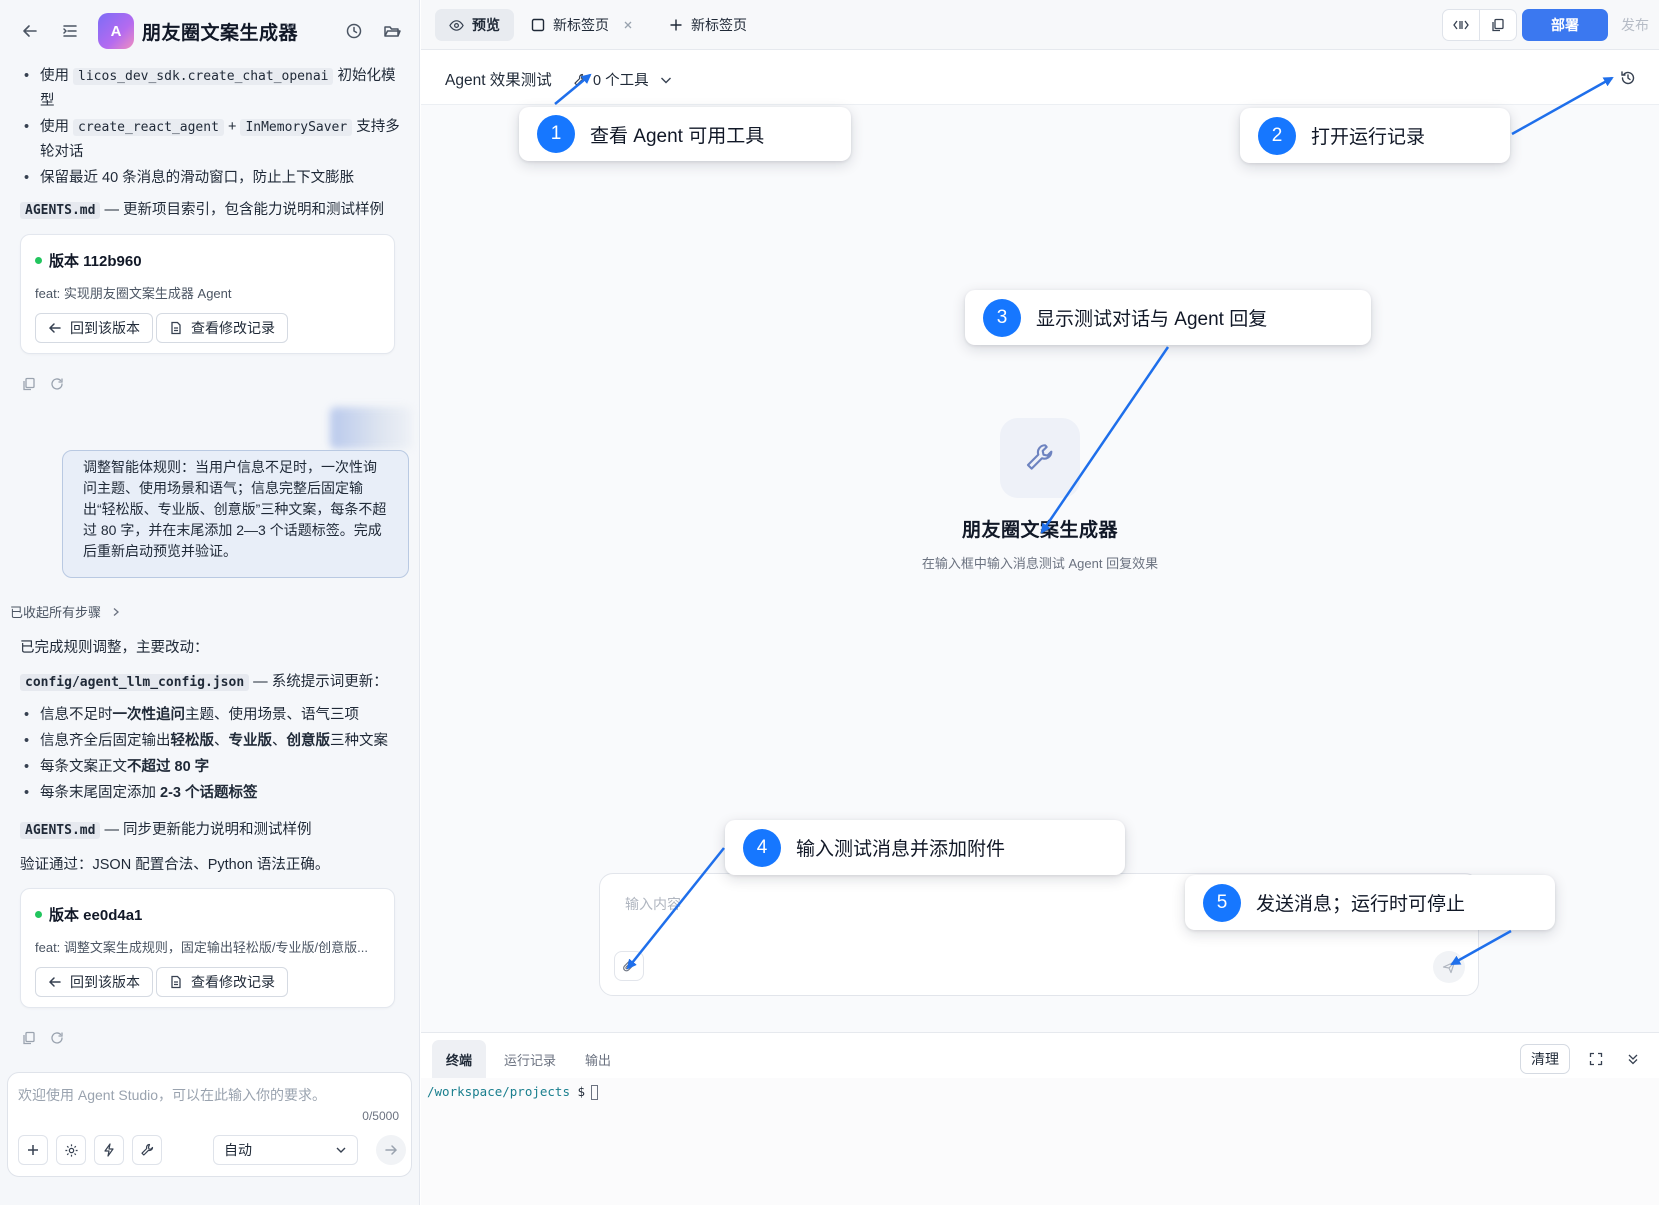 The width and height of the screenshot is (1659, 1205). What do you see at coordinates (530, 1059) in the screenshot?
I see `tab-run-history: 运行记录` at bounding box center [530, 1059].